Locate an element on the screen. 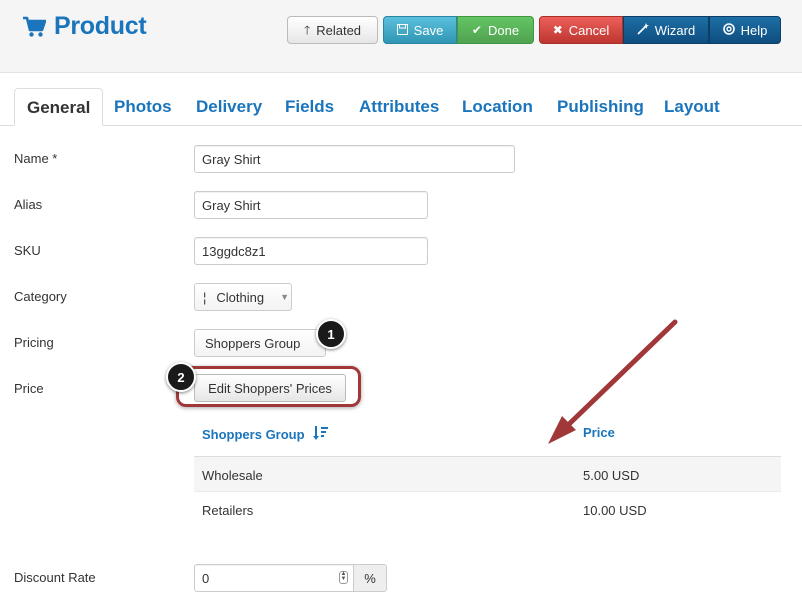 This screenshot has width=802, height=598. related-button: 🡑 Related is located at coordinates (332, 30).